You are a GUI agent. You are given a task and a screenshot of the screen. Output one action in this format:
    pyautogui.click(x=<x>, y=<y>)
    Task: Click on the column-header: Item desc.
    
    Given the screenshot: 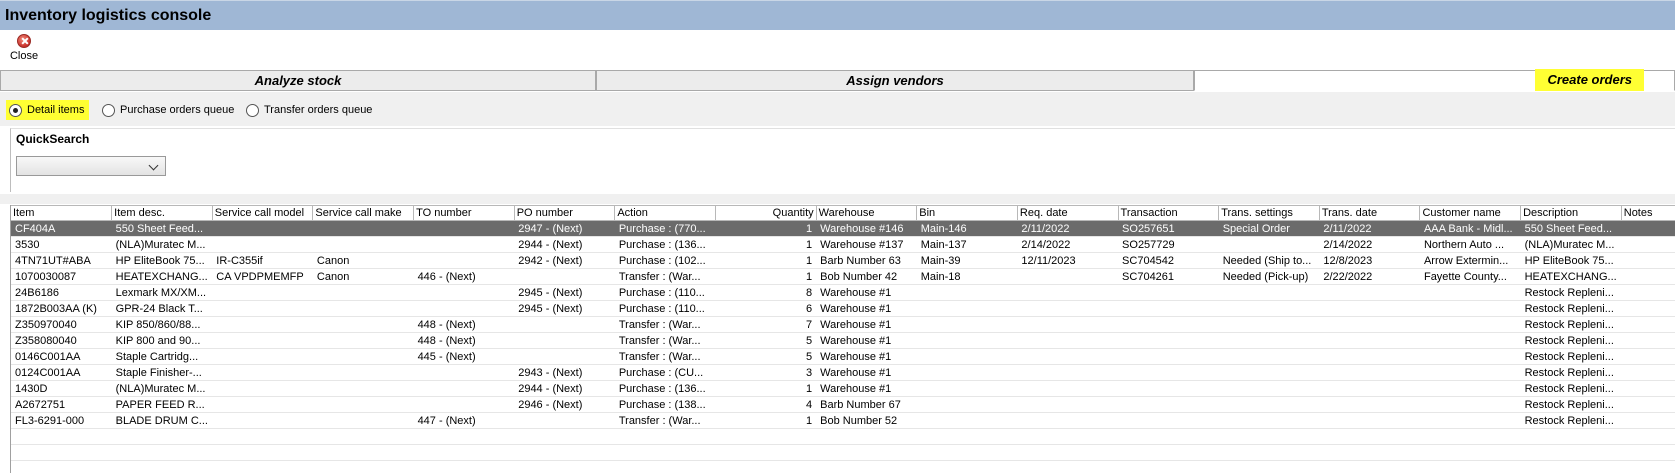 What is the action you would take?
    pyautogui.click(x=162, y=213)
    